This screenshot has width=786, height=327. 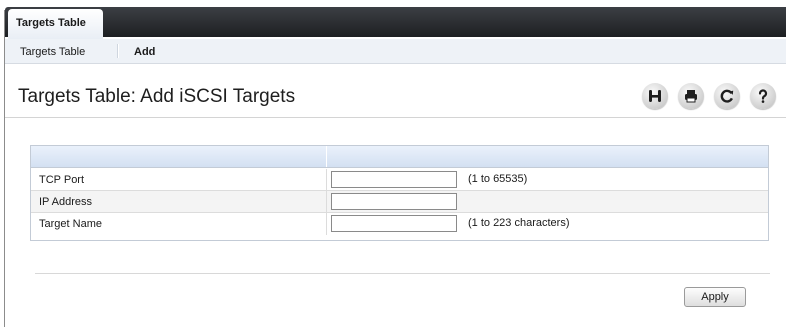 I want to click on ip-address-input, so click(x=394, y=201).